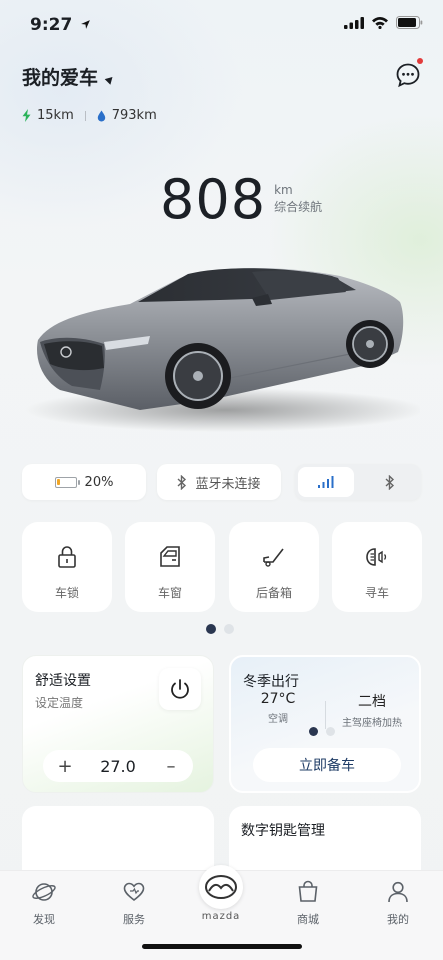 The height and width of the screenshot is (960, 443). What do you see at coordinates (298, 207) in the screenshot?
I see `total-range-caption: 综合续航` at bounding box center [298, 207].